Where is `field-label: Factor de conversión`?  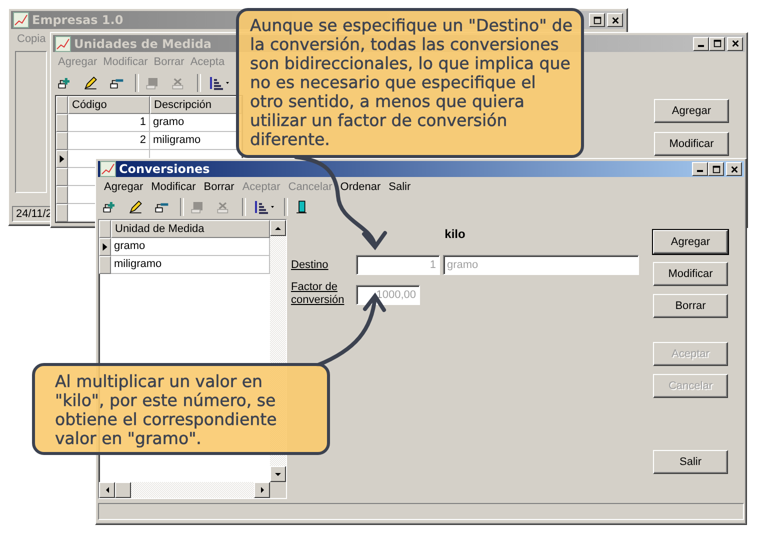 field-label: Factor de conversión is located at coordinates (318, 294).